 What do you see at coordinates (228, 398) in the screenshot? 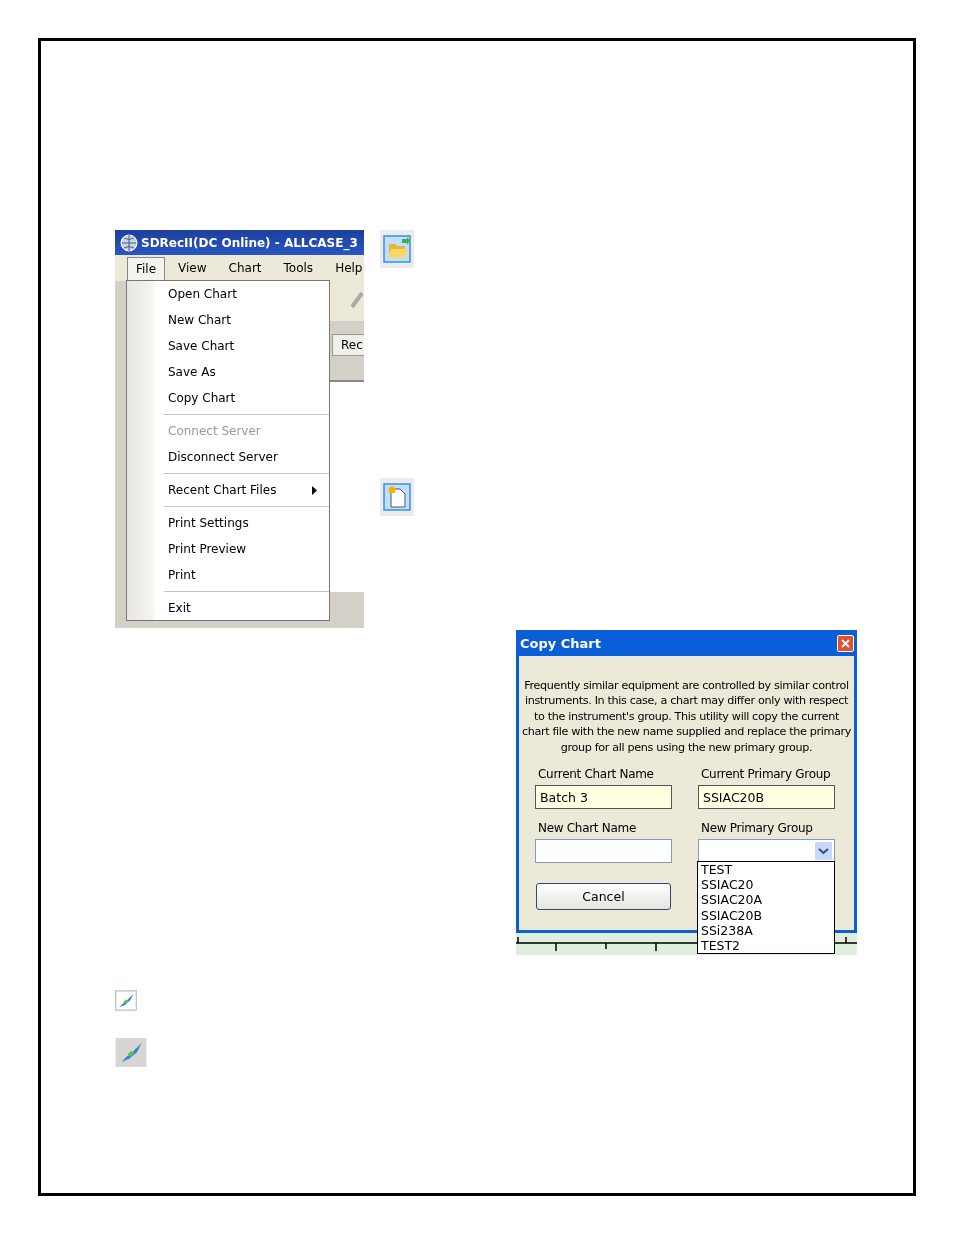
I see `menu-item: Copy Chart` at bounding box center [228, 398].